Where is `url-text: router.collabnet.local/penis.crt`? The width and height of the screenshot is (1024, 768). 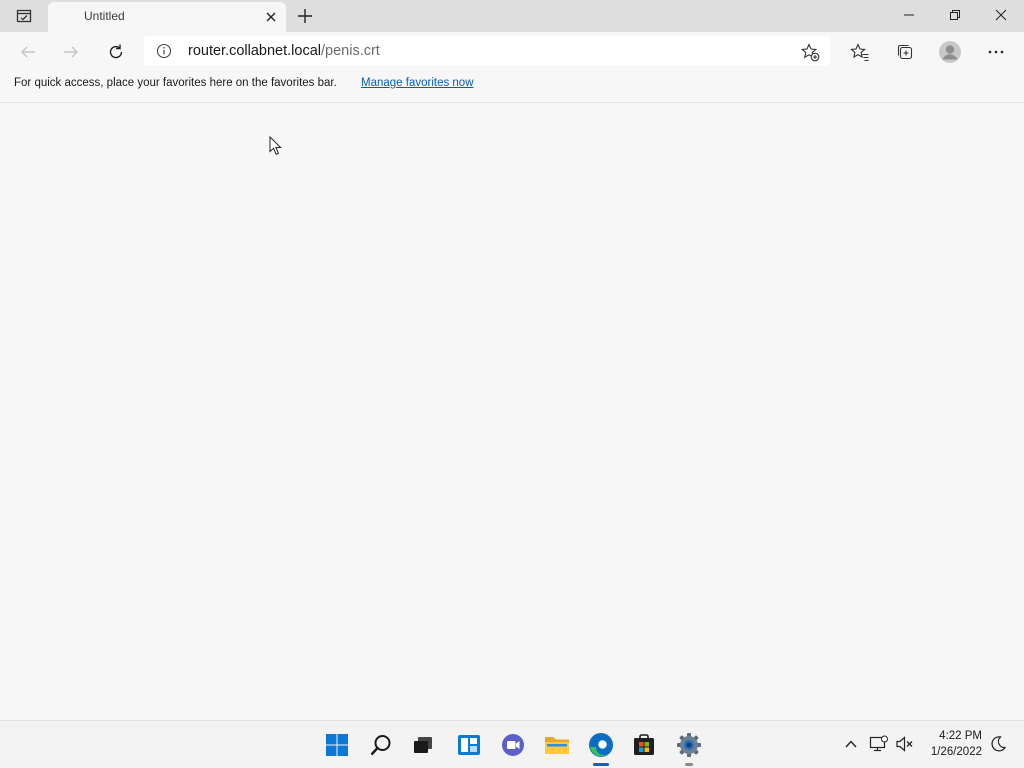 url-text: router.collabnet.local/penis.crt is located at coordinates (284, 51).